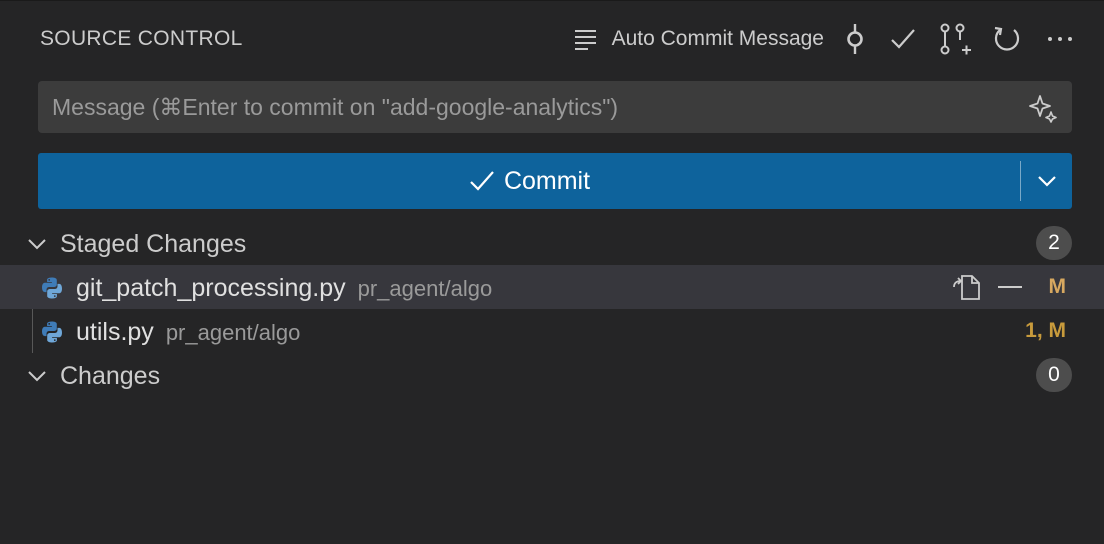 This screenshot has width=1104, height=544. I want to click on commit-dropdown-button, so click(1046, 181).